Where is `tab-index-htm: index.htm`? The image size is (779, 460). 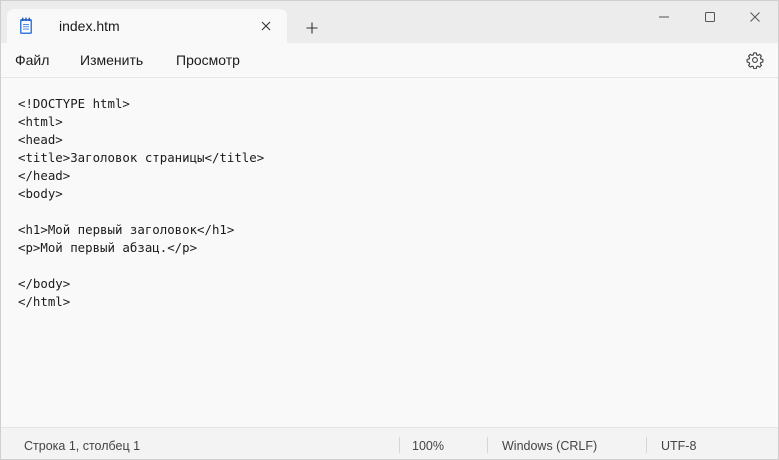
tab-index-htm: index.htm is located at coordinates (147, 26).